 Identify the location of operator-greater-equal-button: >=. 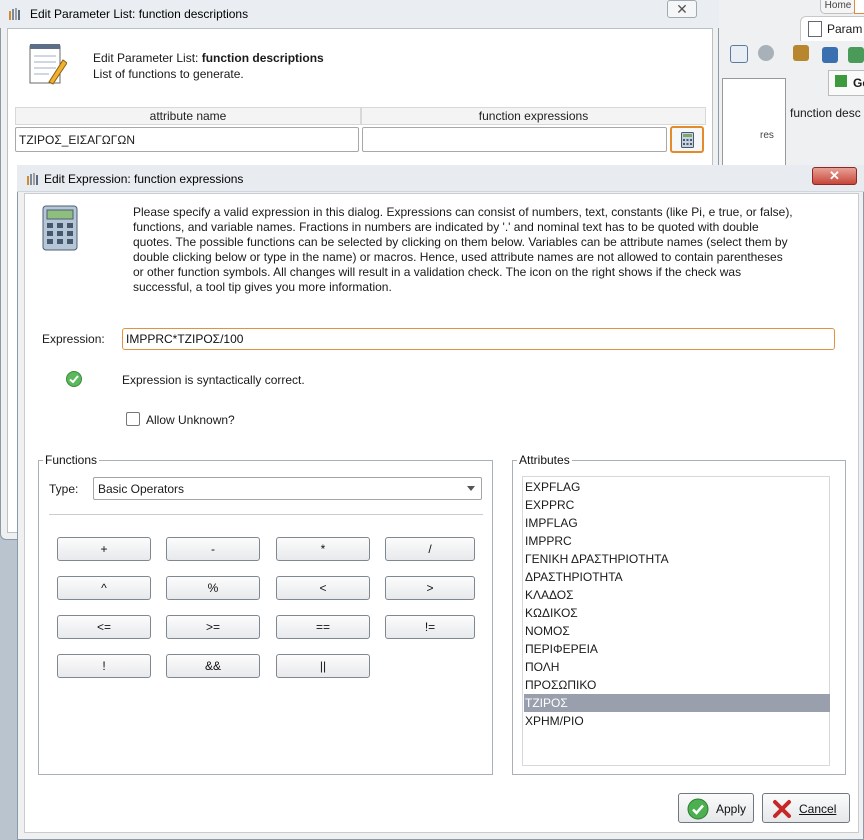
(213, 627).